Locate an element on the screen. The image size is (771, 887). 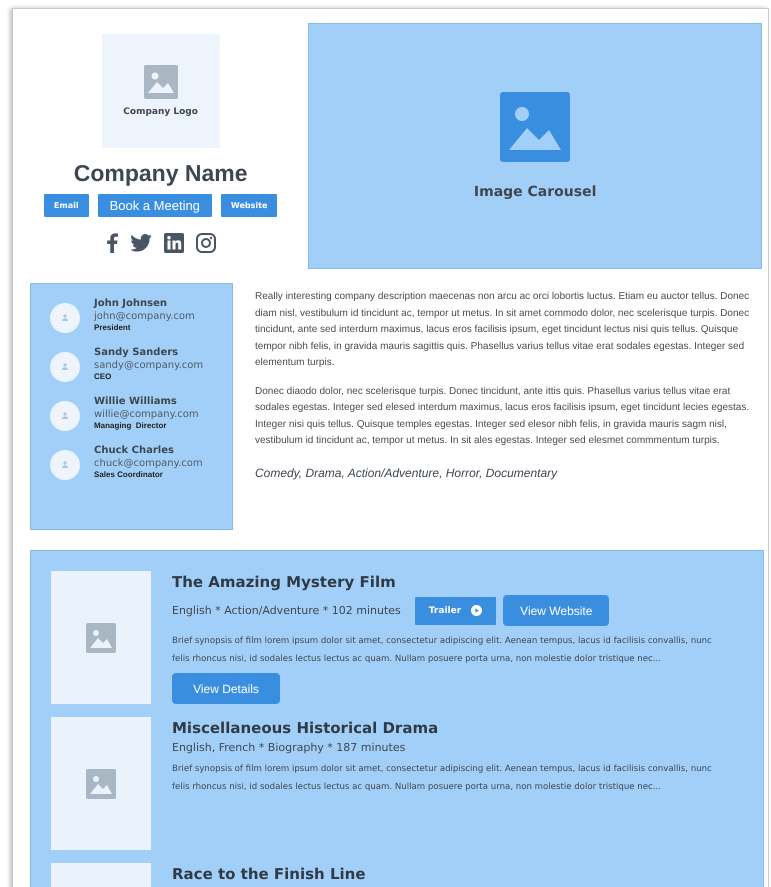
facebook-icon is located at coordinates (112, 243).